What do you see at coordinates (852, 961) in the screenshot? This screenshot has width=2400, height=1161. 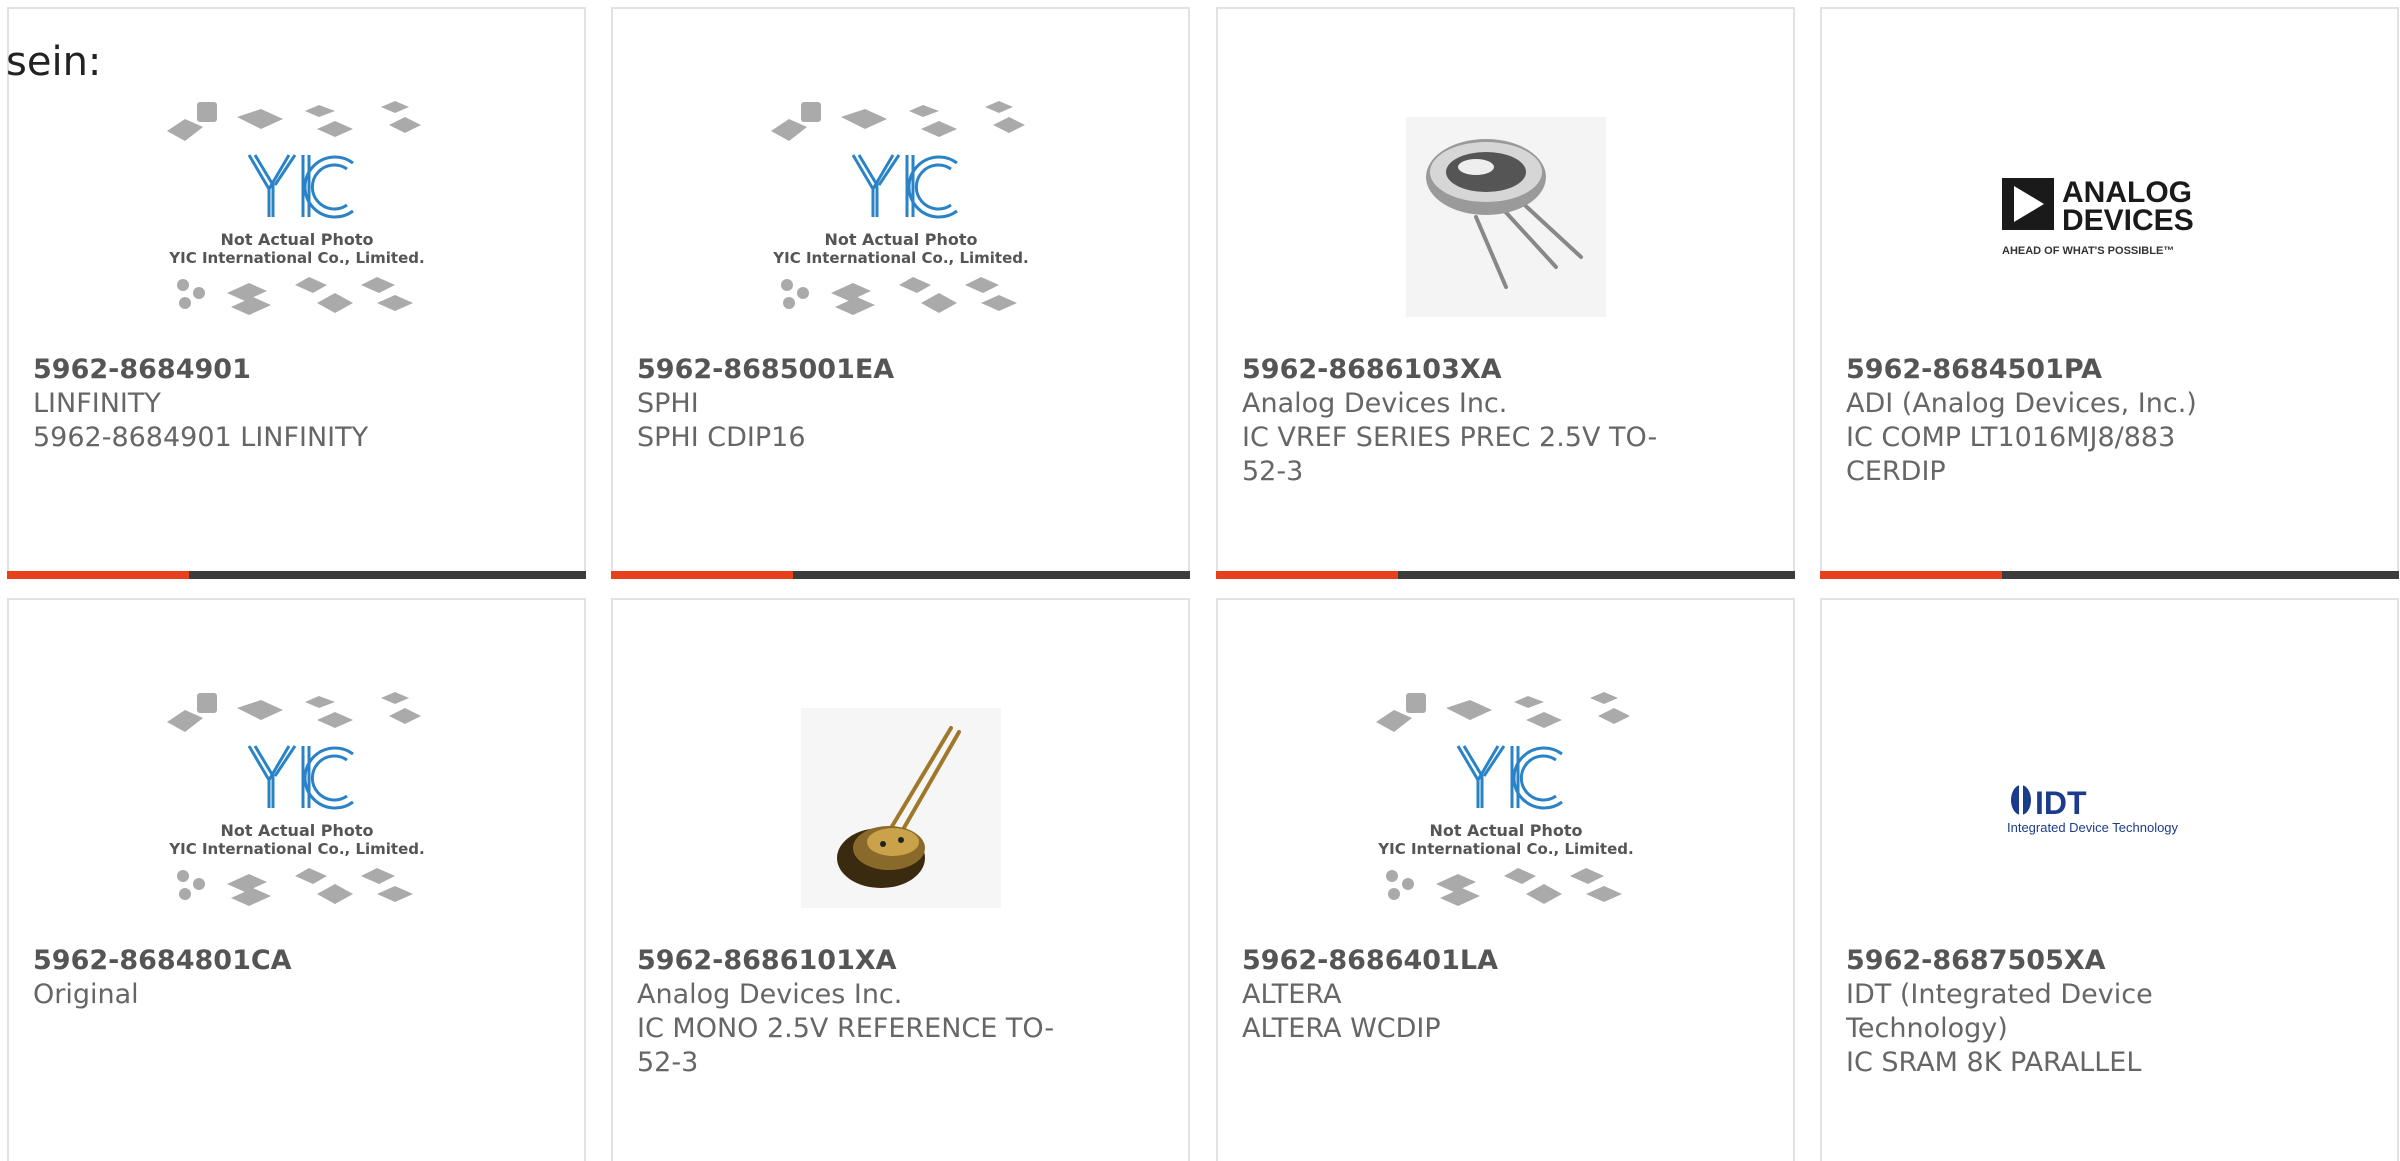 I see `part-number: 5962-8686101XA` at bounding box center [852, 961].